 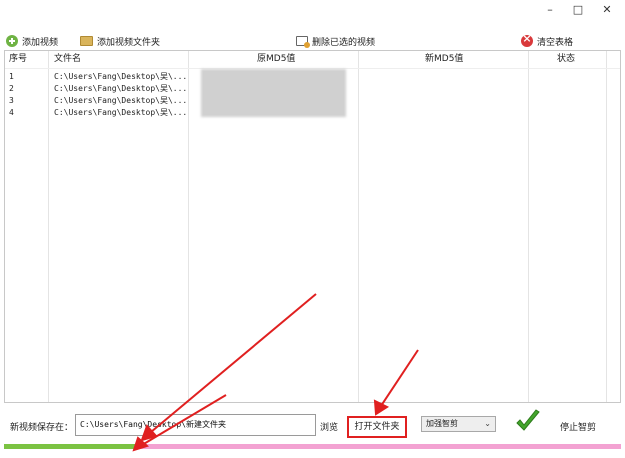 I want to click on title-bar: – □ ✕, so click(x=312, y=12).